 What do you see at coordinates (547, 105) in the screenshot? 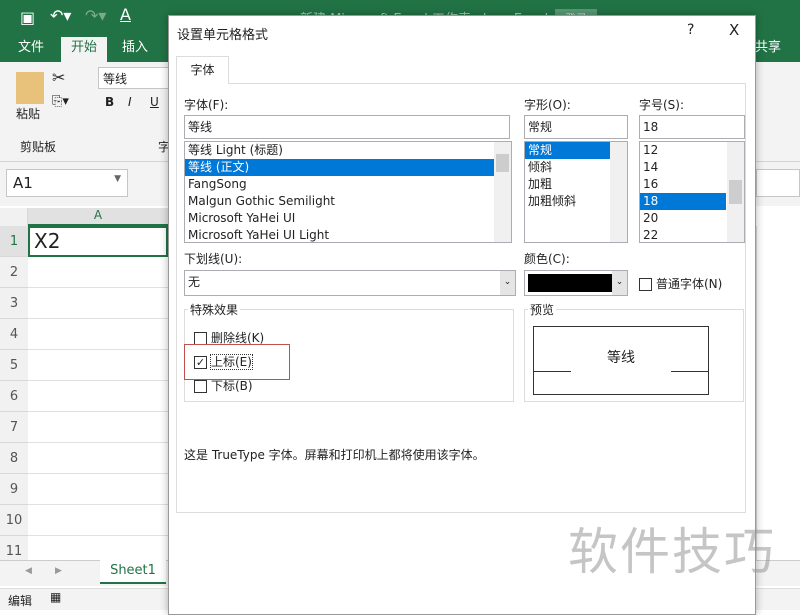
I see `style-label: 字形(O):` at bounding box center [547, 105].